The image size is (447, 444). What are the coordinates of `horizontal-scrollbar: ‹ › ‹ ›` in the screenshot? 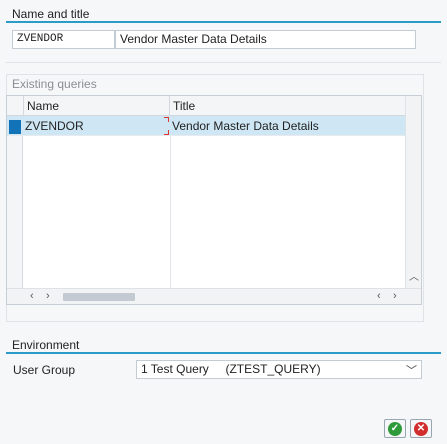 It's located at (214, 296).